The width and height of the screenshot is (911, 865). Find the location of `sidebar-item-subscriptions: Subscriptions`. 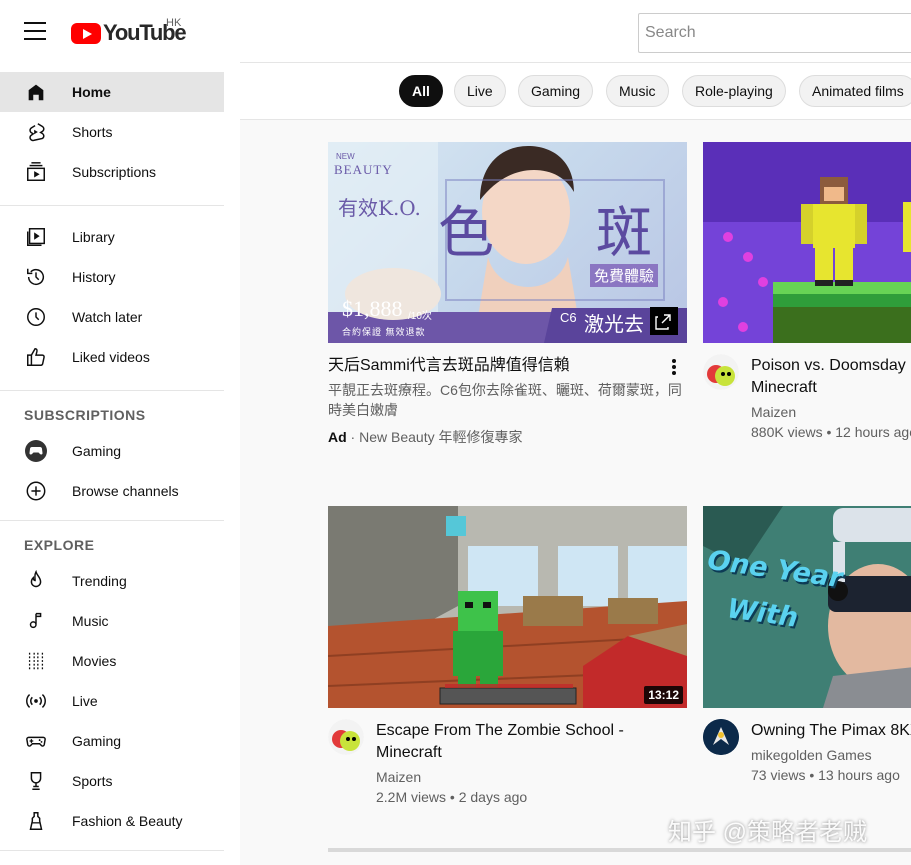

sidebar-item-subscriptions: Subscriptions is located at coordinates (112, 172).